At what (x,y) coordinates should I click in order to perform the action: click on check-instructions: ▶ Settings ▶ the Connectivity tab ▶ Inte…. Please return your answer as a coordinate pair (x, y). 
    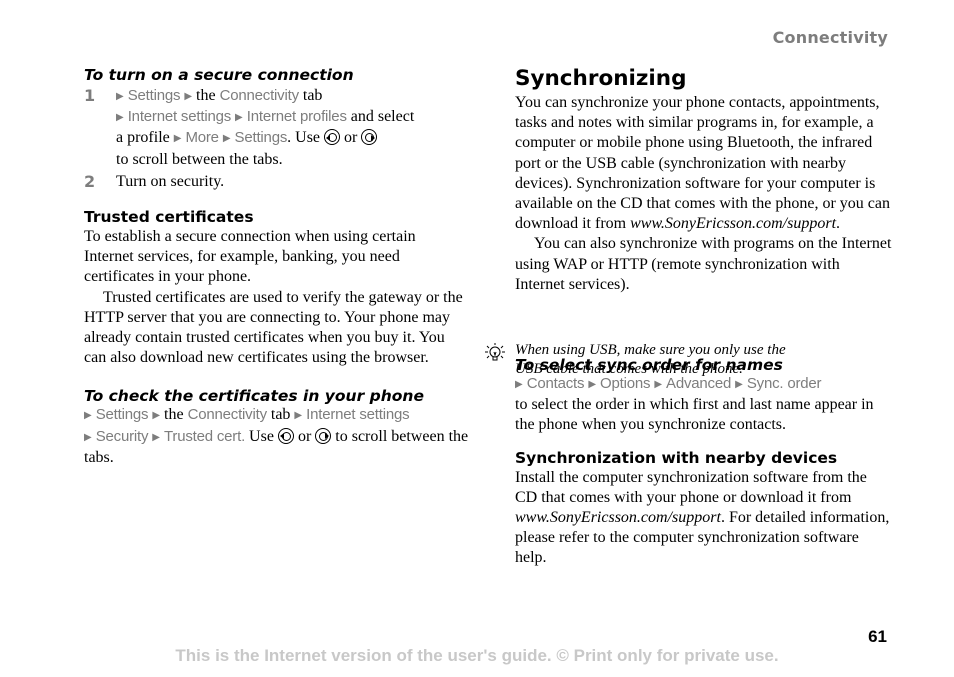
    Looking at the image, I should click on (276, 436).